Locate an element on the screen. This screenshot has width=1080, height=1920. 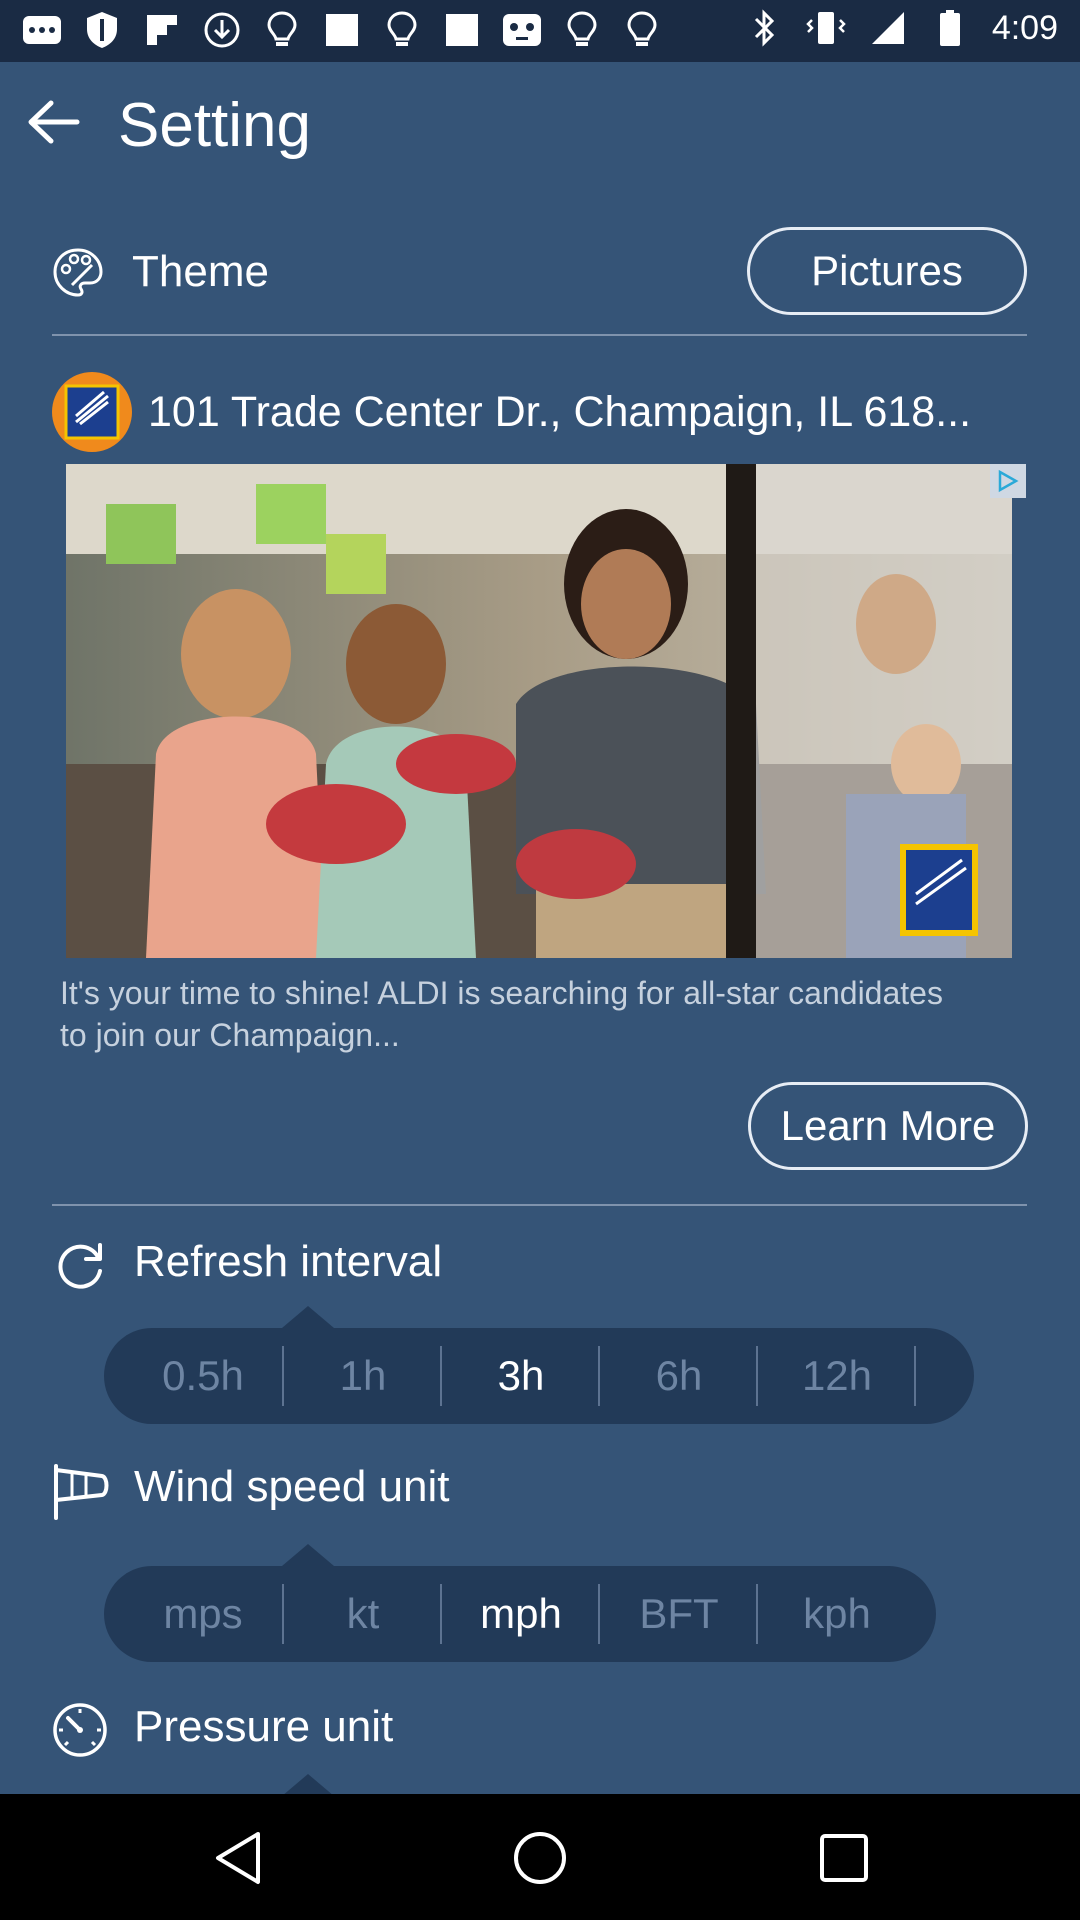
download-icon is located at coordinates (222, 30).